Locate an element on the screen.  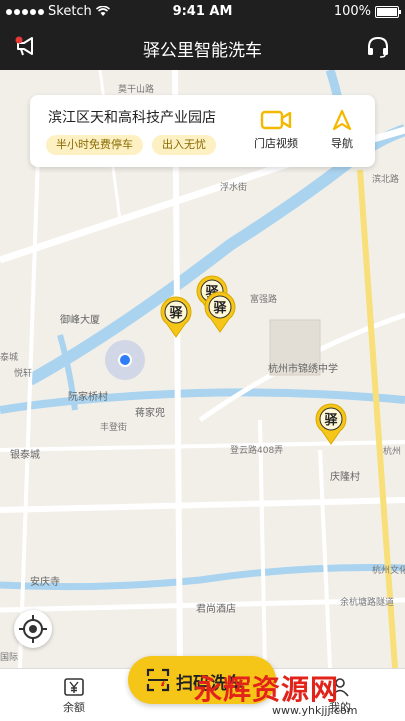
watermark-url: www.yhkjjj.com is located at coordinates (315, 710).